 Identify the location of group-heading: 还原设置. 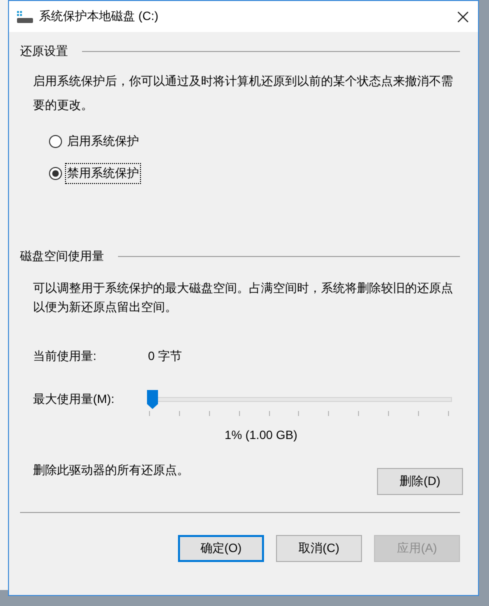
(44, 51).